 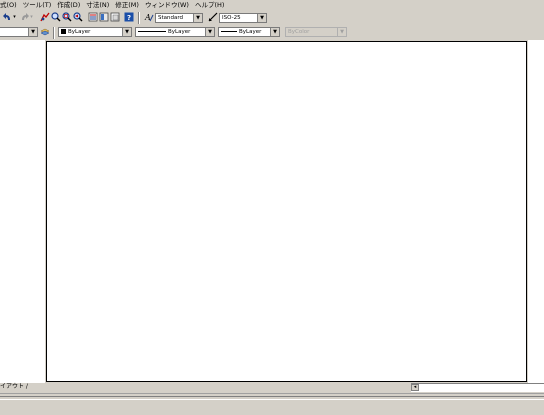 I want to click on color-value: ByLayer, so click(x=75, y=32).